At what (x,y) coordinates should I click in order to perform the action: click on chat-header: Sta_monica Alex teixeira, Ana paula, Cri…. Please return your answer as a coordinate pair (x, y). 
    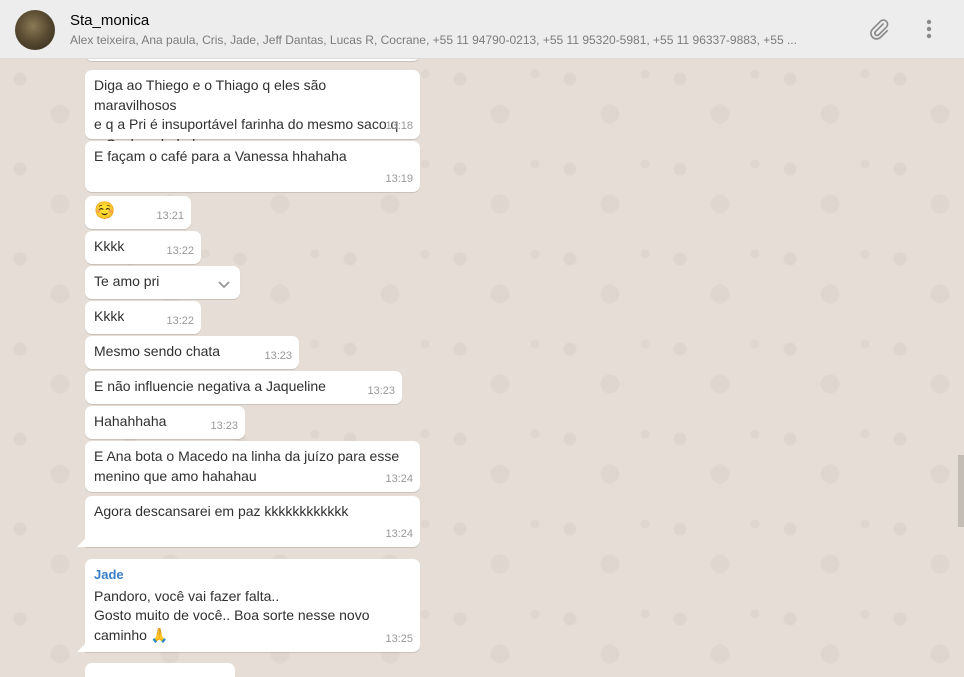
    Looking at the image, I should click on (482, 29).